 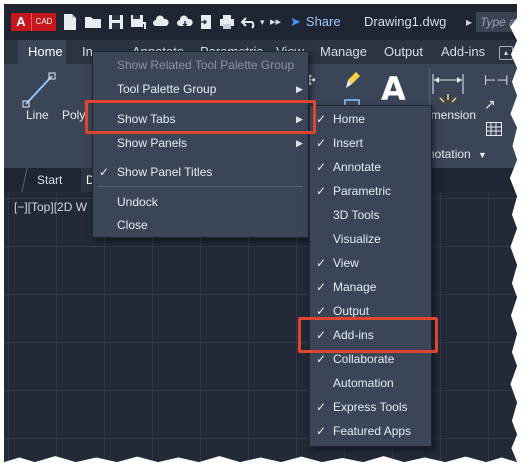 What do you see at coordinates (370, 263) in the screenshot?
I see `submenu-item-view: ✓ View` at bounding box center [370, 263].